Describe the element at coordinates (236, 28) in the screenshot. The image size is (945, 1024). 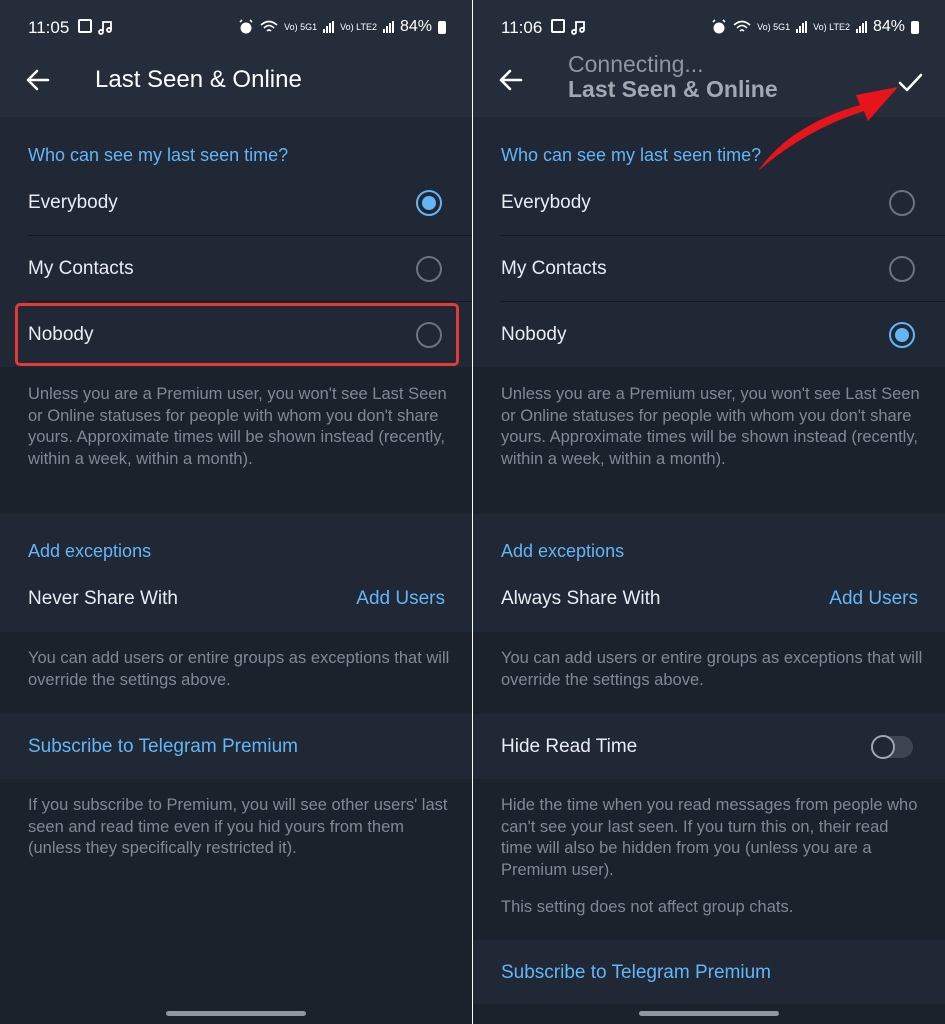
I see `status-bar: 11:05 Vo) 5G1 Vo) LTE2 84%` at that location.